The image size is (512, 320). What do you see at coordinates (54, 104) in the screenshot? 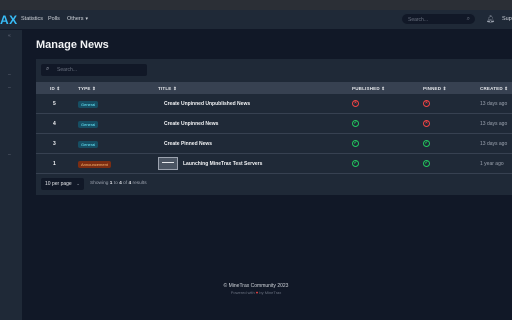
I see `row-id: 5` at bounding box center [54, 104].